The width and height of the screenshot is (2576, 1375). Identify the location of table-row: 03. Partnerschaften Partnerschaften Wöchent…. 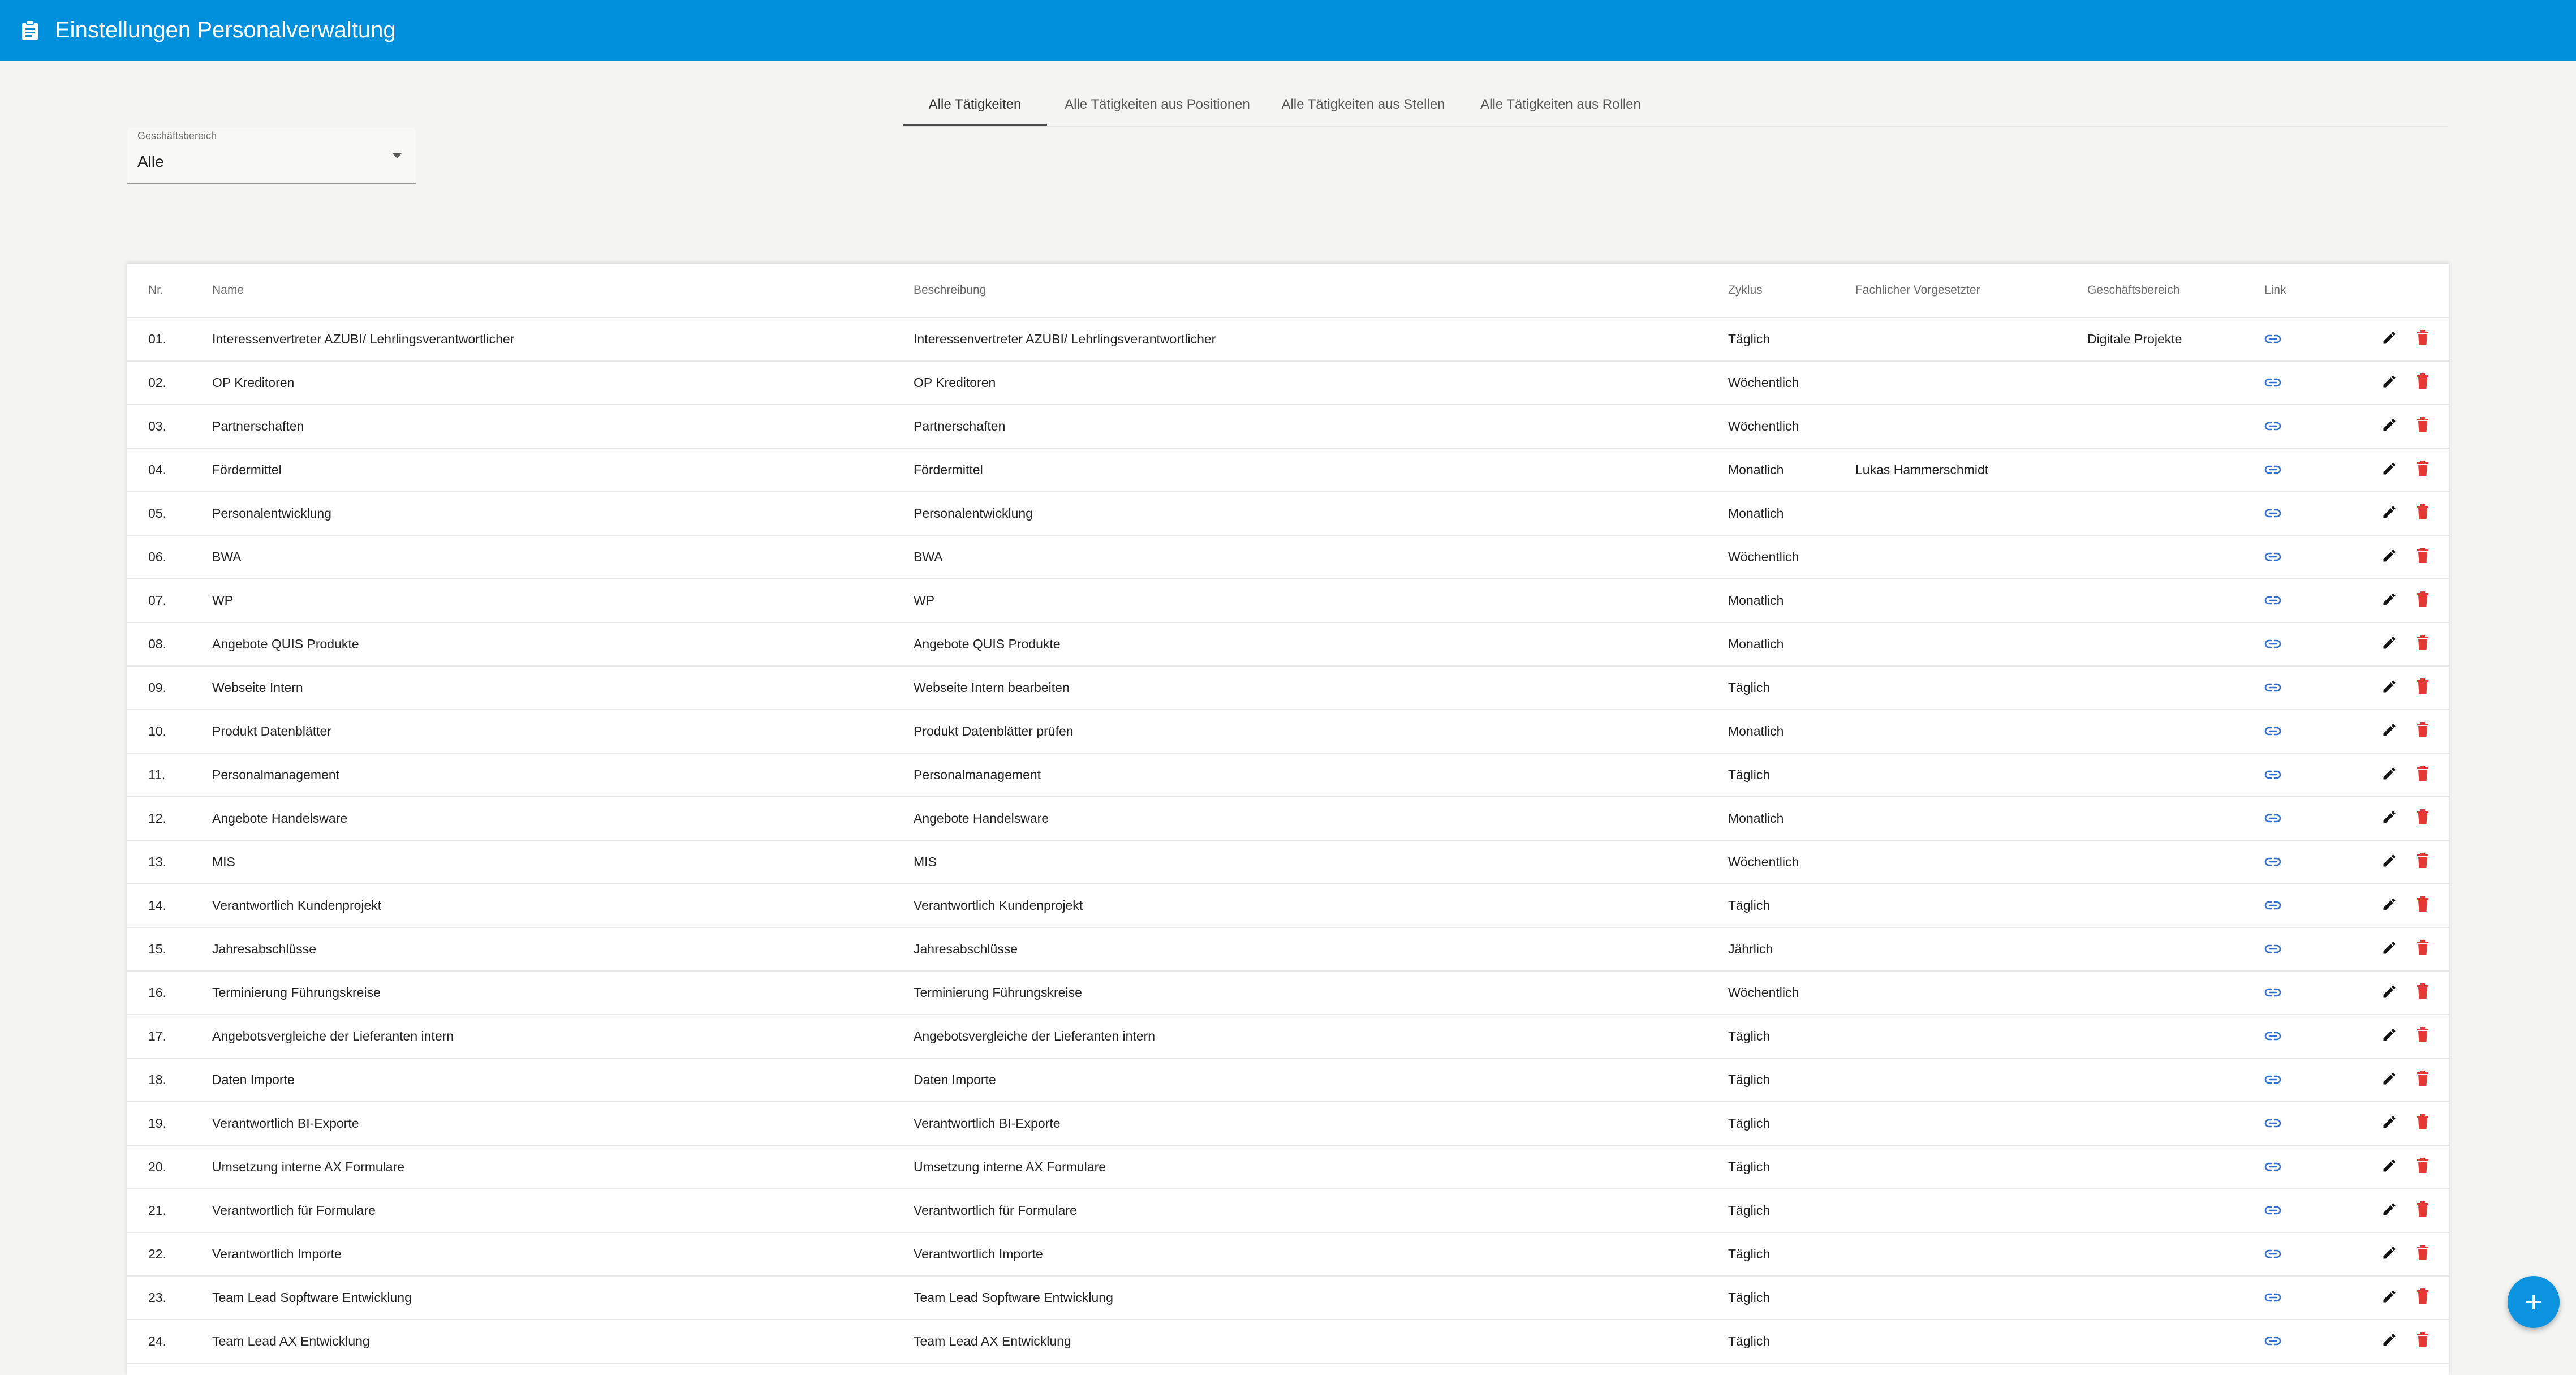
(1288, 427).